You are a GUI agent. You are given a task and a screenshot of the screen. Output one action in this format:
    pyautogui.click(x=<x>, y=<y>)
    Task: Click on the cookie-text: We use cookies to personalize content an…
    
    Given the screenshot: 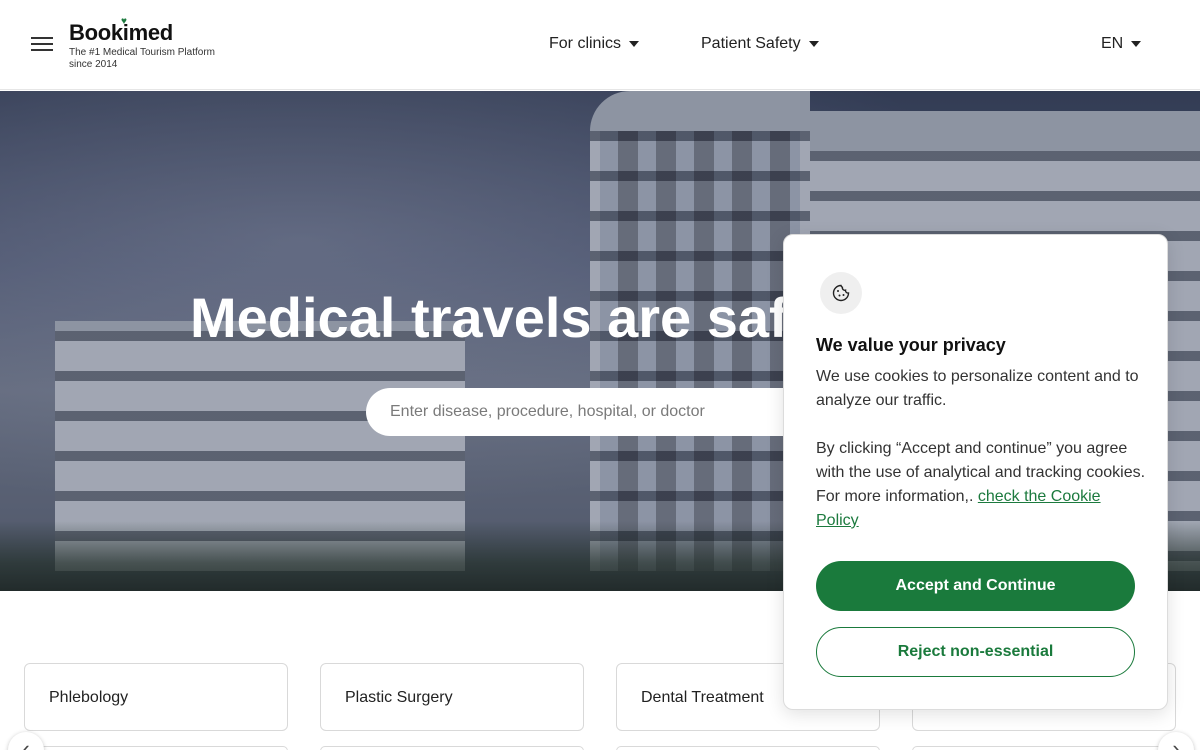 What is the action you would take?
    pyautogui.click(x=977, y=388)
    